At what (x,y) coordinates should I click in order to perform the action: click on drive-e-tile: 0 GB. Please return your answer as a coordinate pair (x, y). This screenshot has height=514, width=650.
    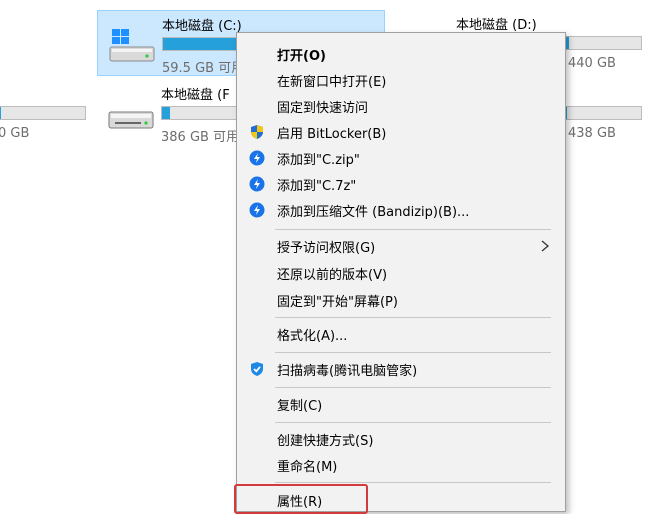
    Looking at the image, I should click on (45, 110).